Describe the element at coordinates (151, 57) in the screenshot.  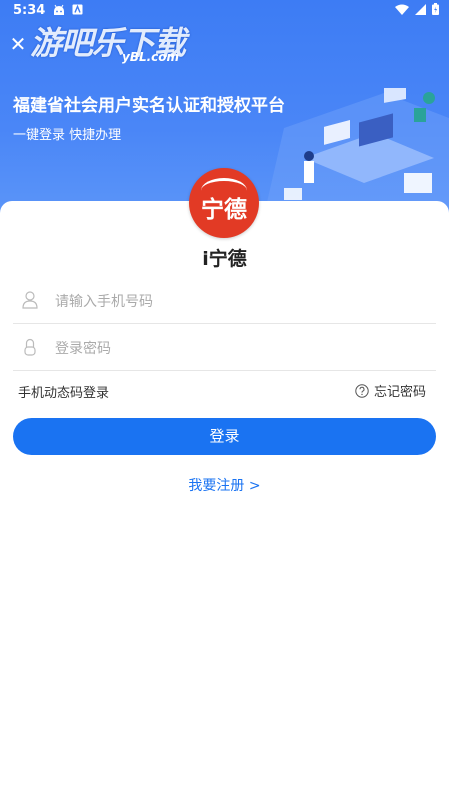
I see `watermark-sub: yBL.com` at that location.